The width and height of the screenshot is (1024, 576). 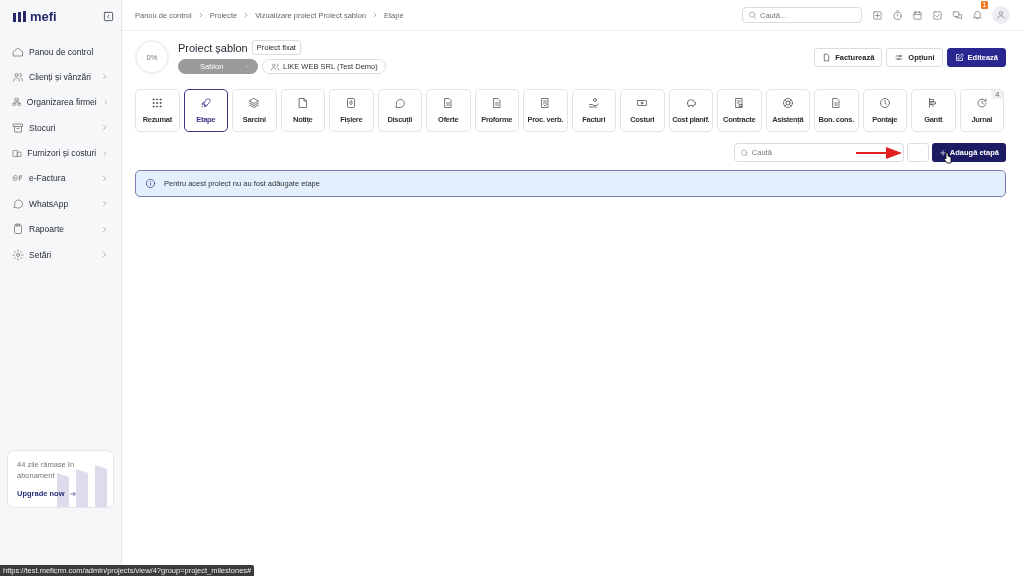 What do you see at coordinates (157, 103) in the screenshot?
I see `grid-icon` at bounding box center [157, 103].